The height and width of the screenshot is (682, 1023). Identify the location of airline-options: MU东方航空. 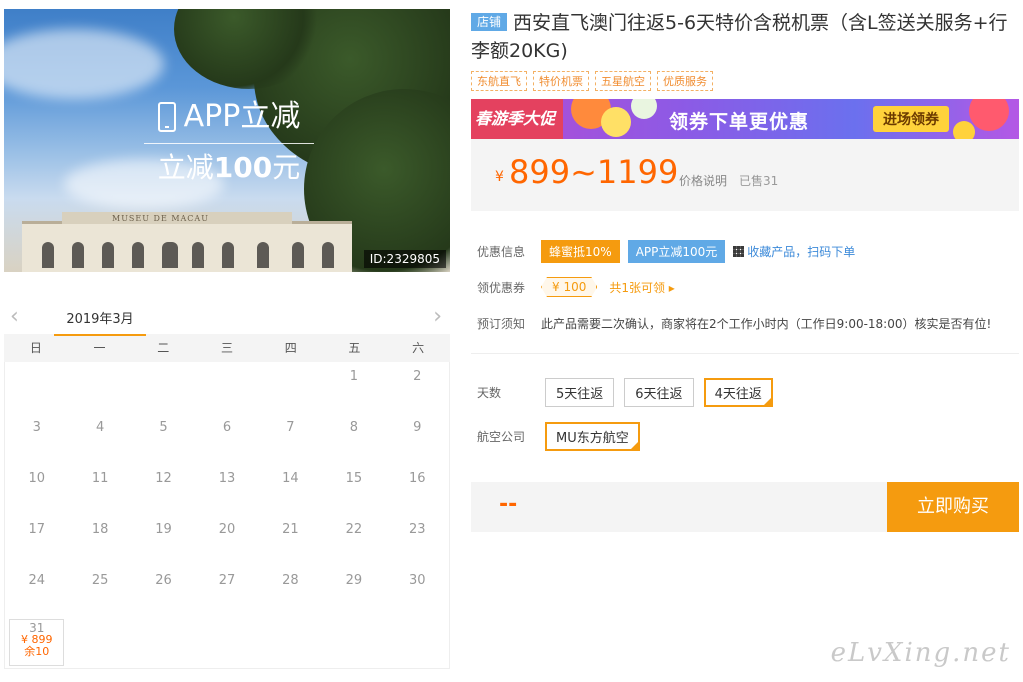
(597, 436).